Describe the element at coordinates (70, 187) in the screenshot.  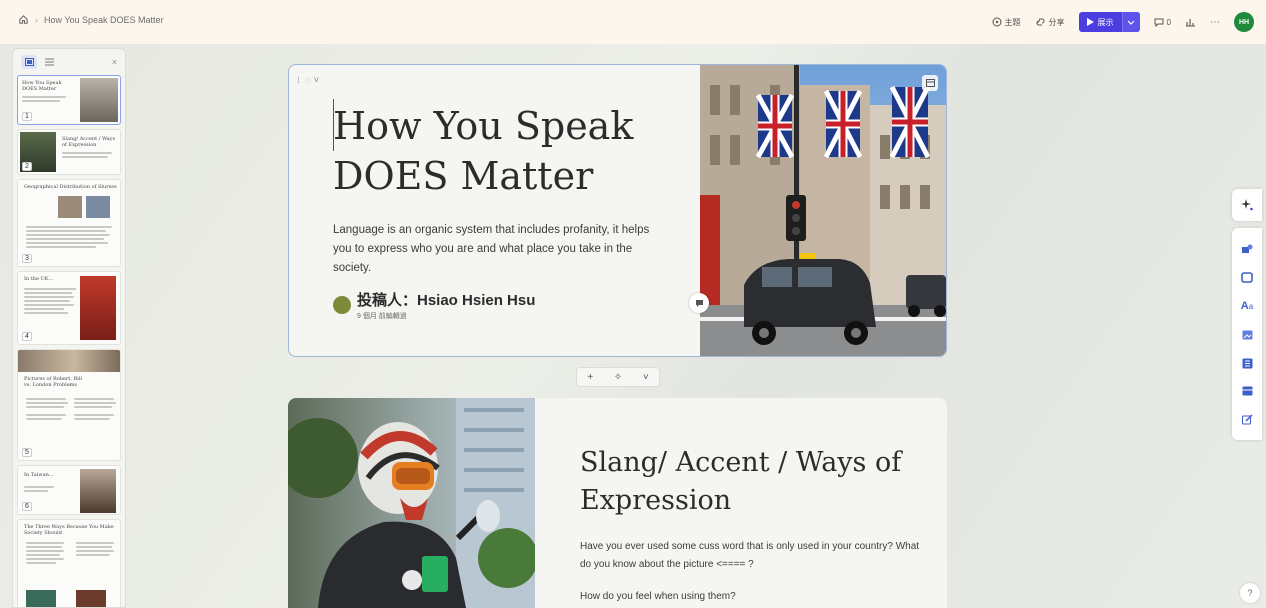
I see `thumbnail-title: Geographical Distribution of Slurses` at that location.